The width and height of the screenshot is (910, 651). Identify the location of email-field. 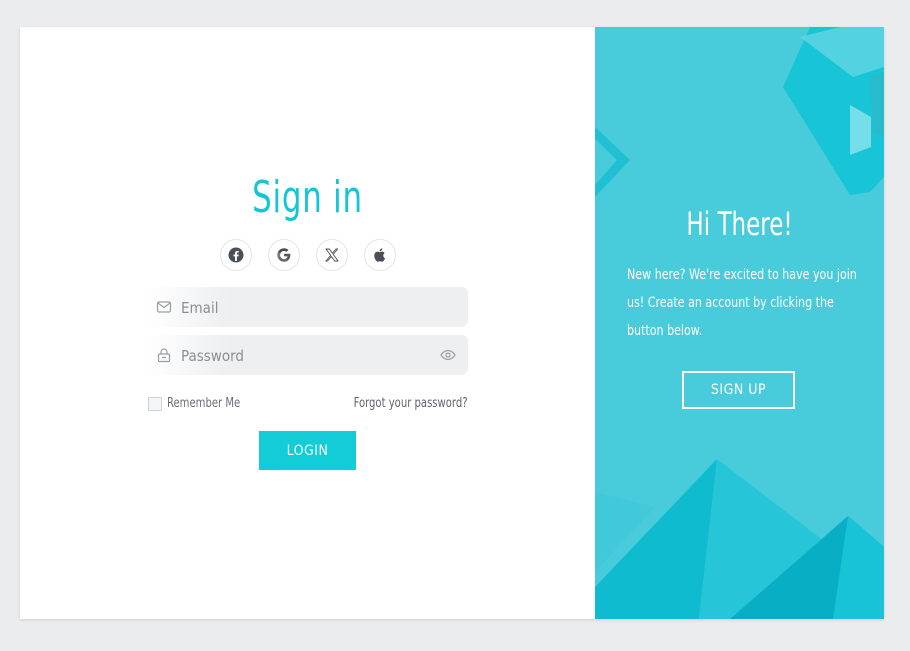
(307, 308).